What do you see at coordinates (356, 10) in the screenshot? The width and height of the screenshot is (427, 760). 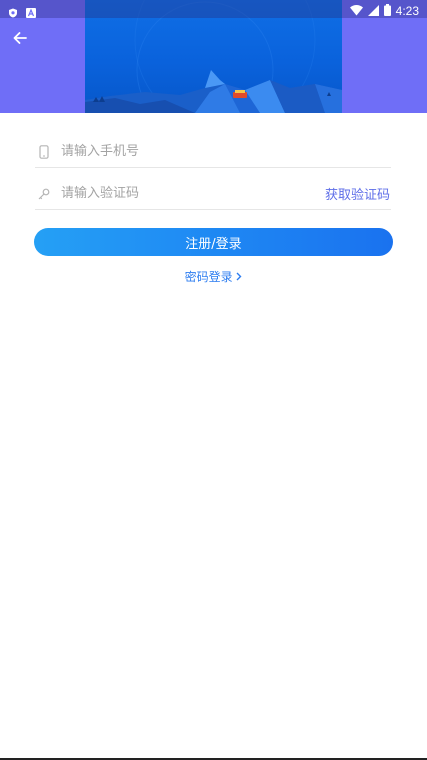 I see `wifi-icon` at bounding box center [356, 10].